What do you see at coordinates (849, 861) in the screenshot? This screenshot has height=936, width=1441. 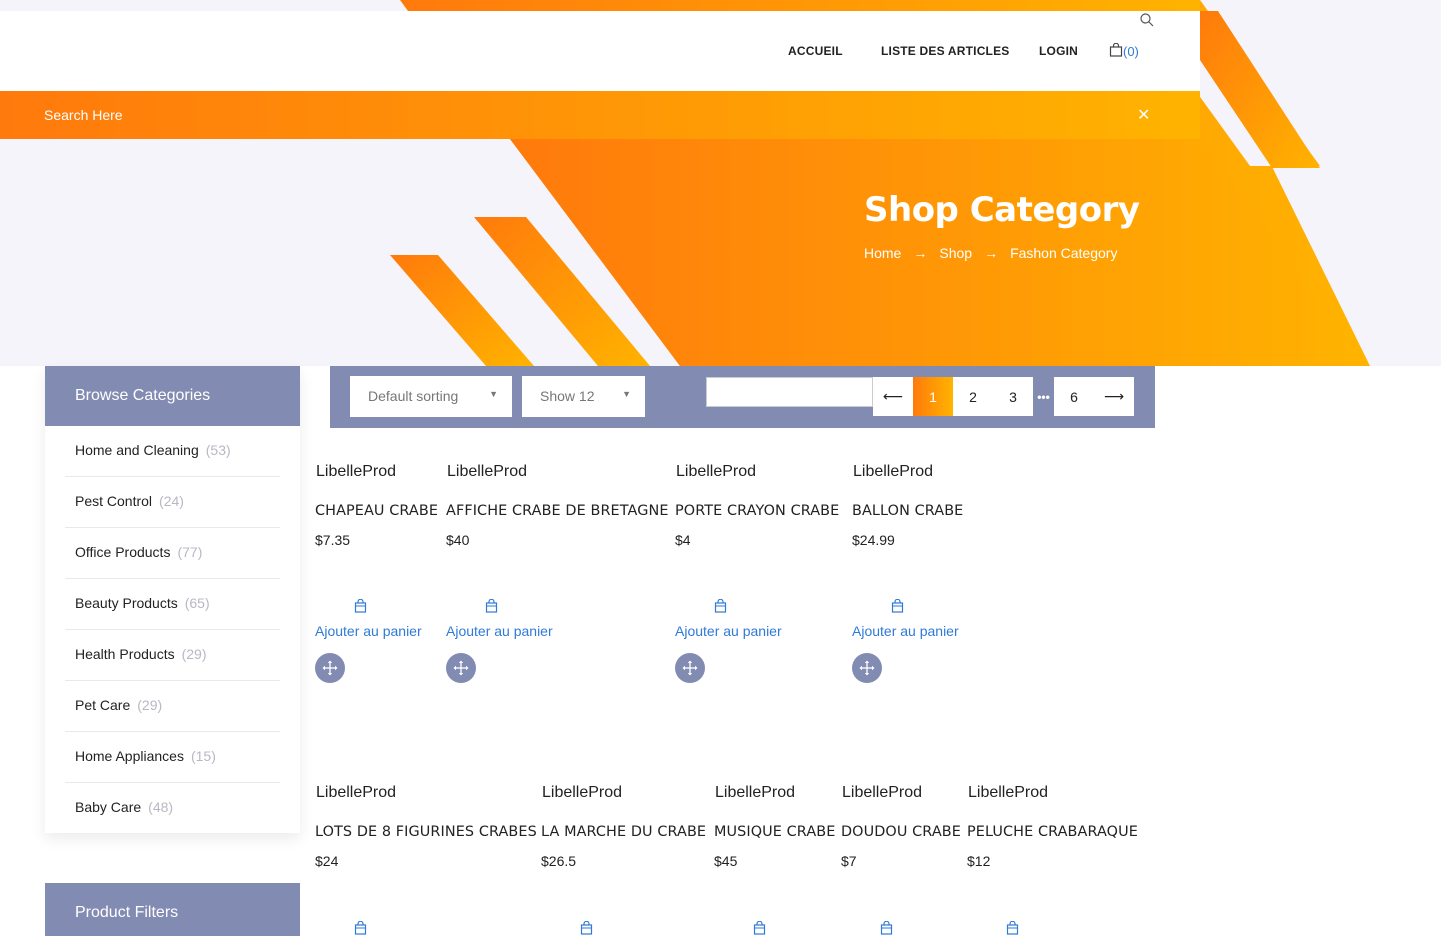 I see `product-price: $7` at bounding box center [849, 861].